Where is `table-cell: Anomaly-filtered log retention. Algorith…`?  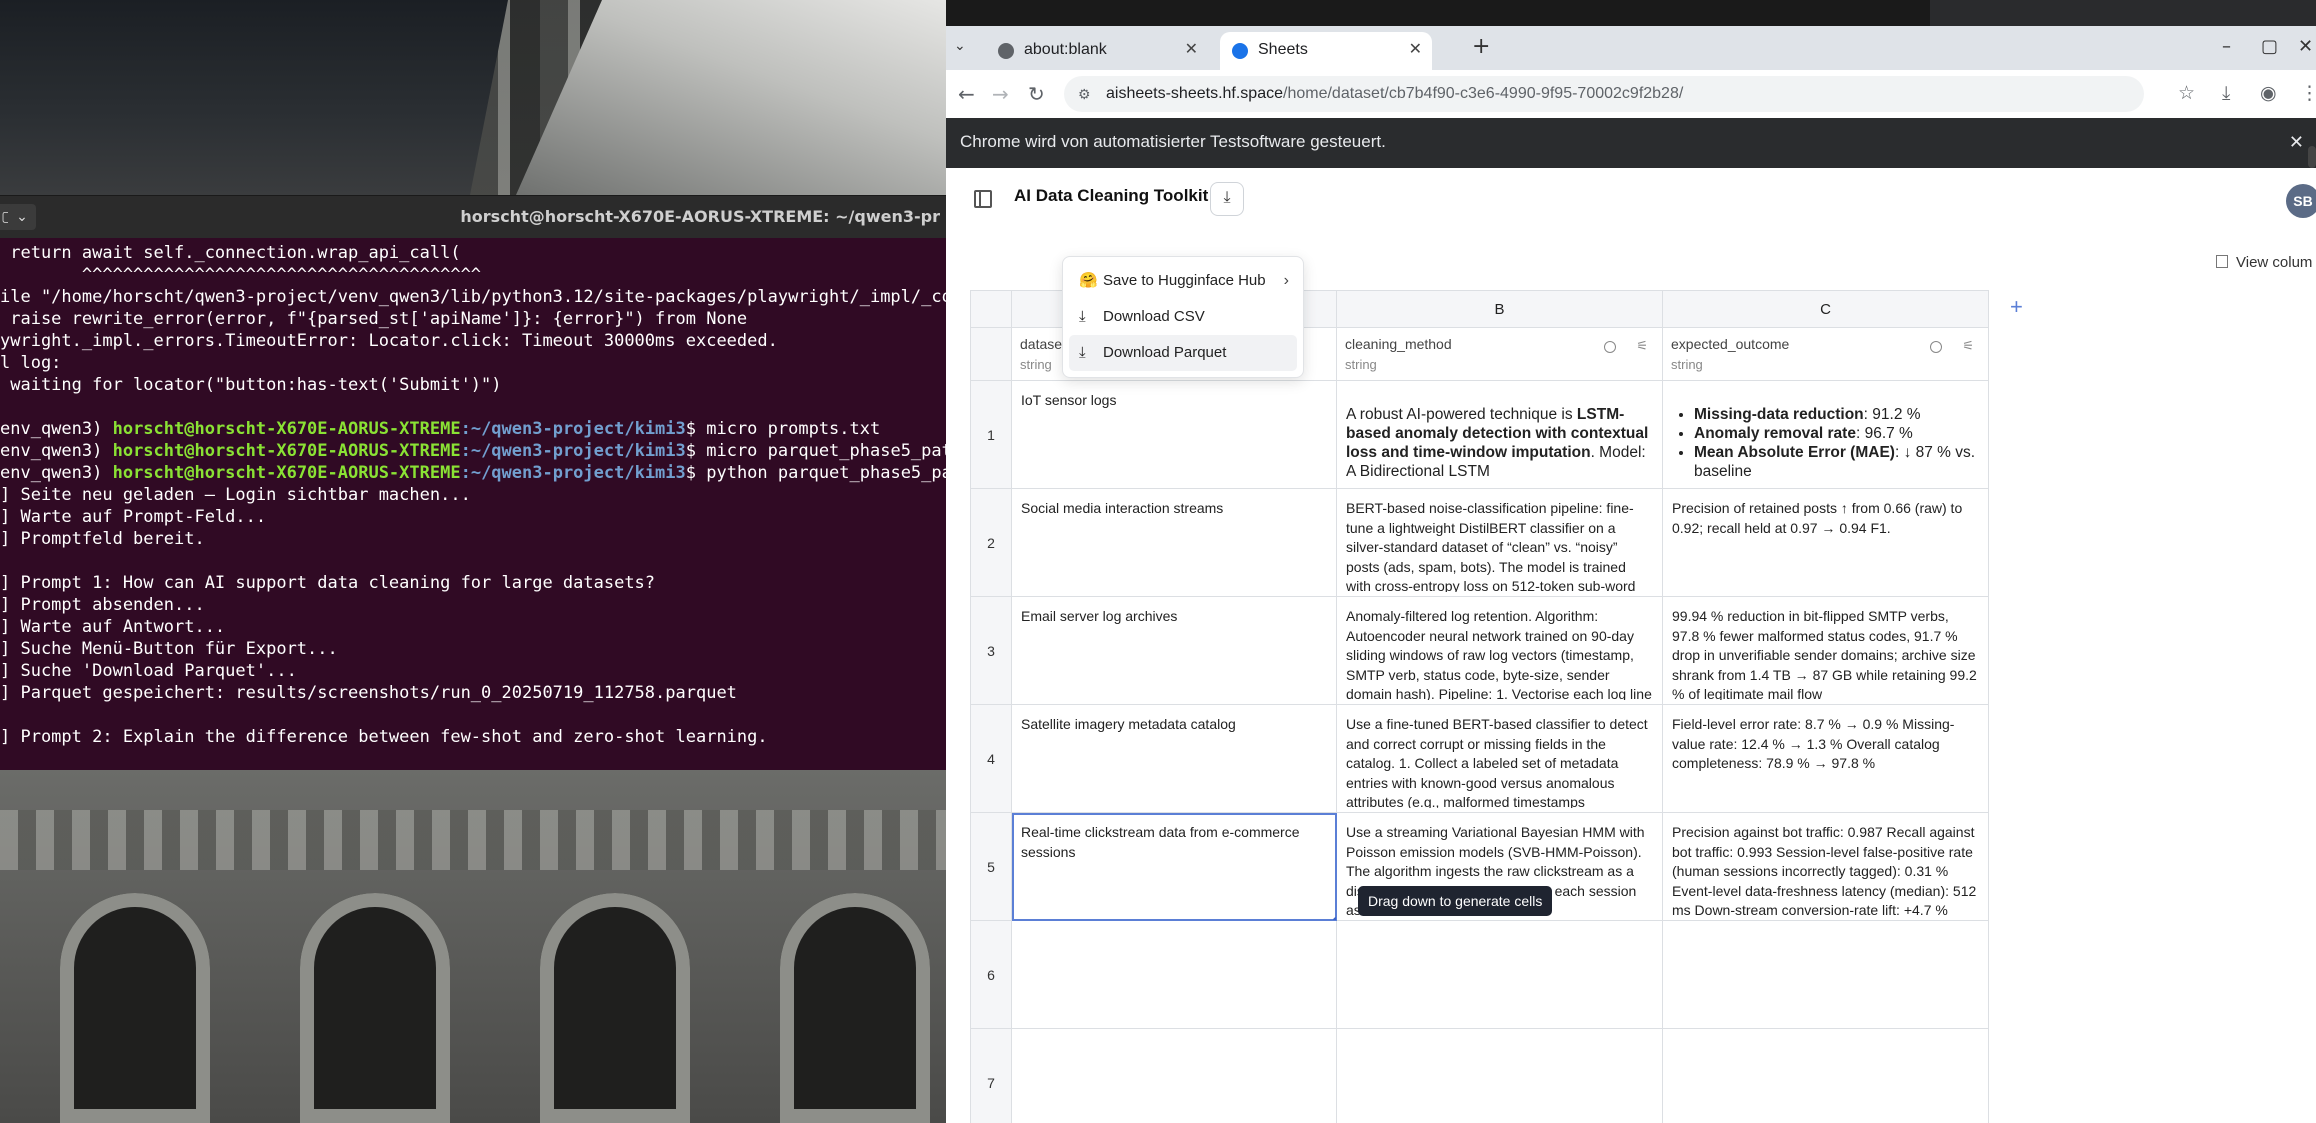
table-cell: Anomaly-filtered log retention. Algorith… is located at coordinates (1499, 650).